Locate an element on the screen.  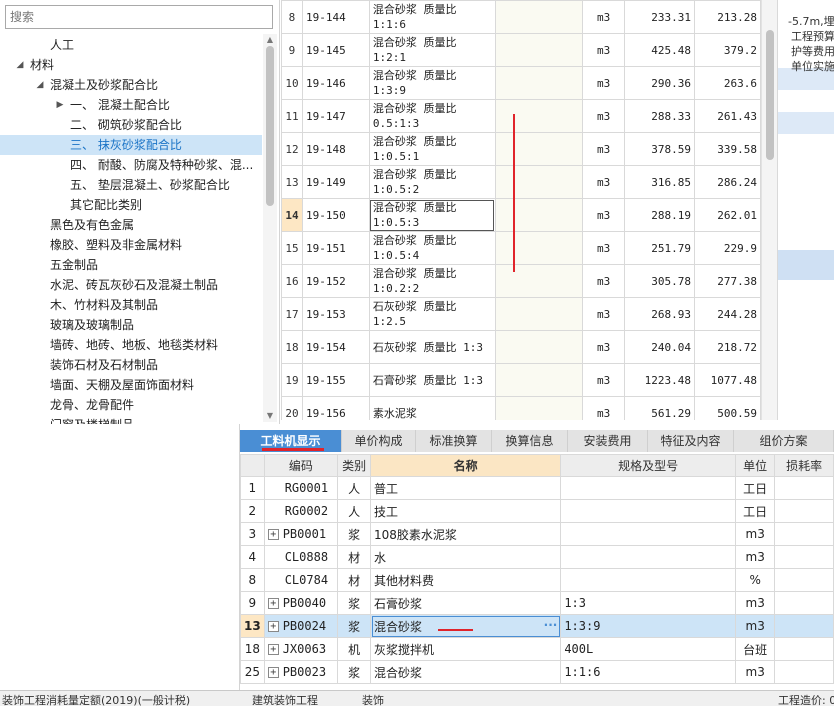
quota-row-price-2: 263.6 is located at coordinates (727, 83).